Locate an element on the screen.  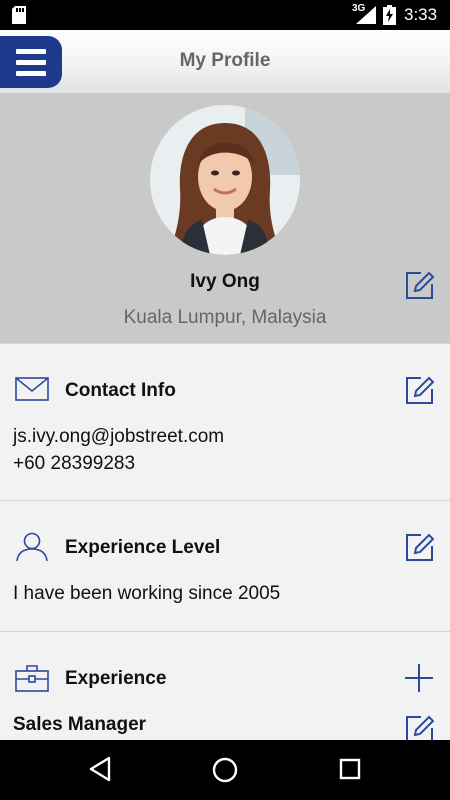
page-title: My Profile is located at coordinates (225, 60).